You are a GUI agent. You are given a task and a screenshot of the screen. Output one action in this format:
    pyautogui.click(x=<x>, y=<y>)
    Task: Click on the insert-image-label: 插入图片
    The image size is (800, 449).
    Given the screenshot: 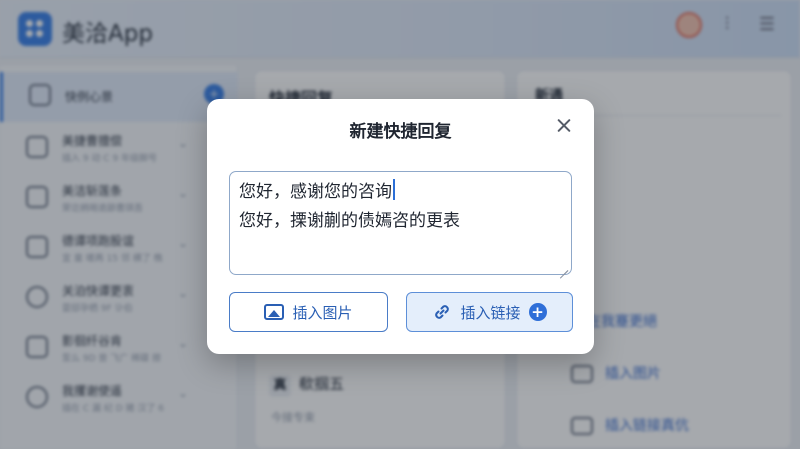 What is the action you would take?
    pyautogui.click(x=322, y=312)
    